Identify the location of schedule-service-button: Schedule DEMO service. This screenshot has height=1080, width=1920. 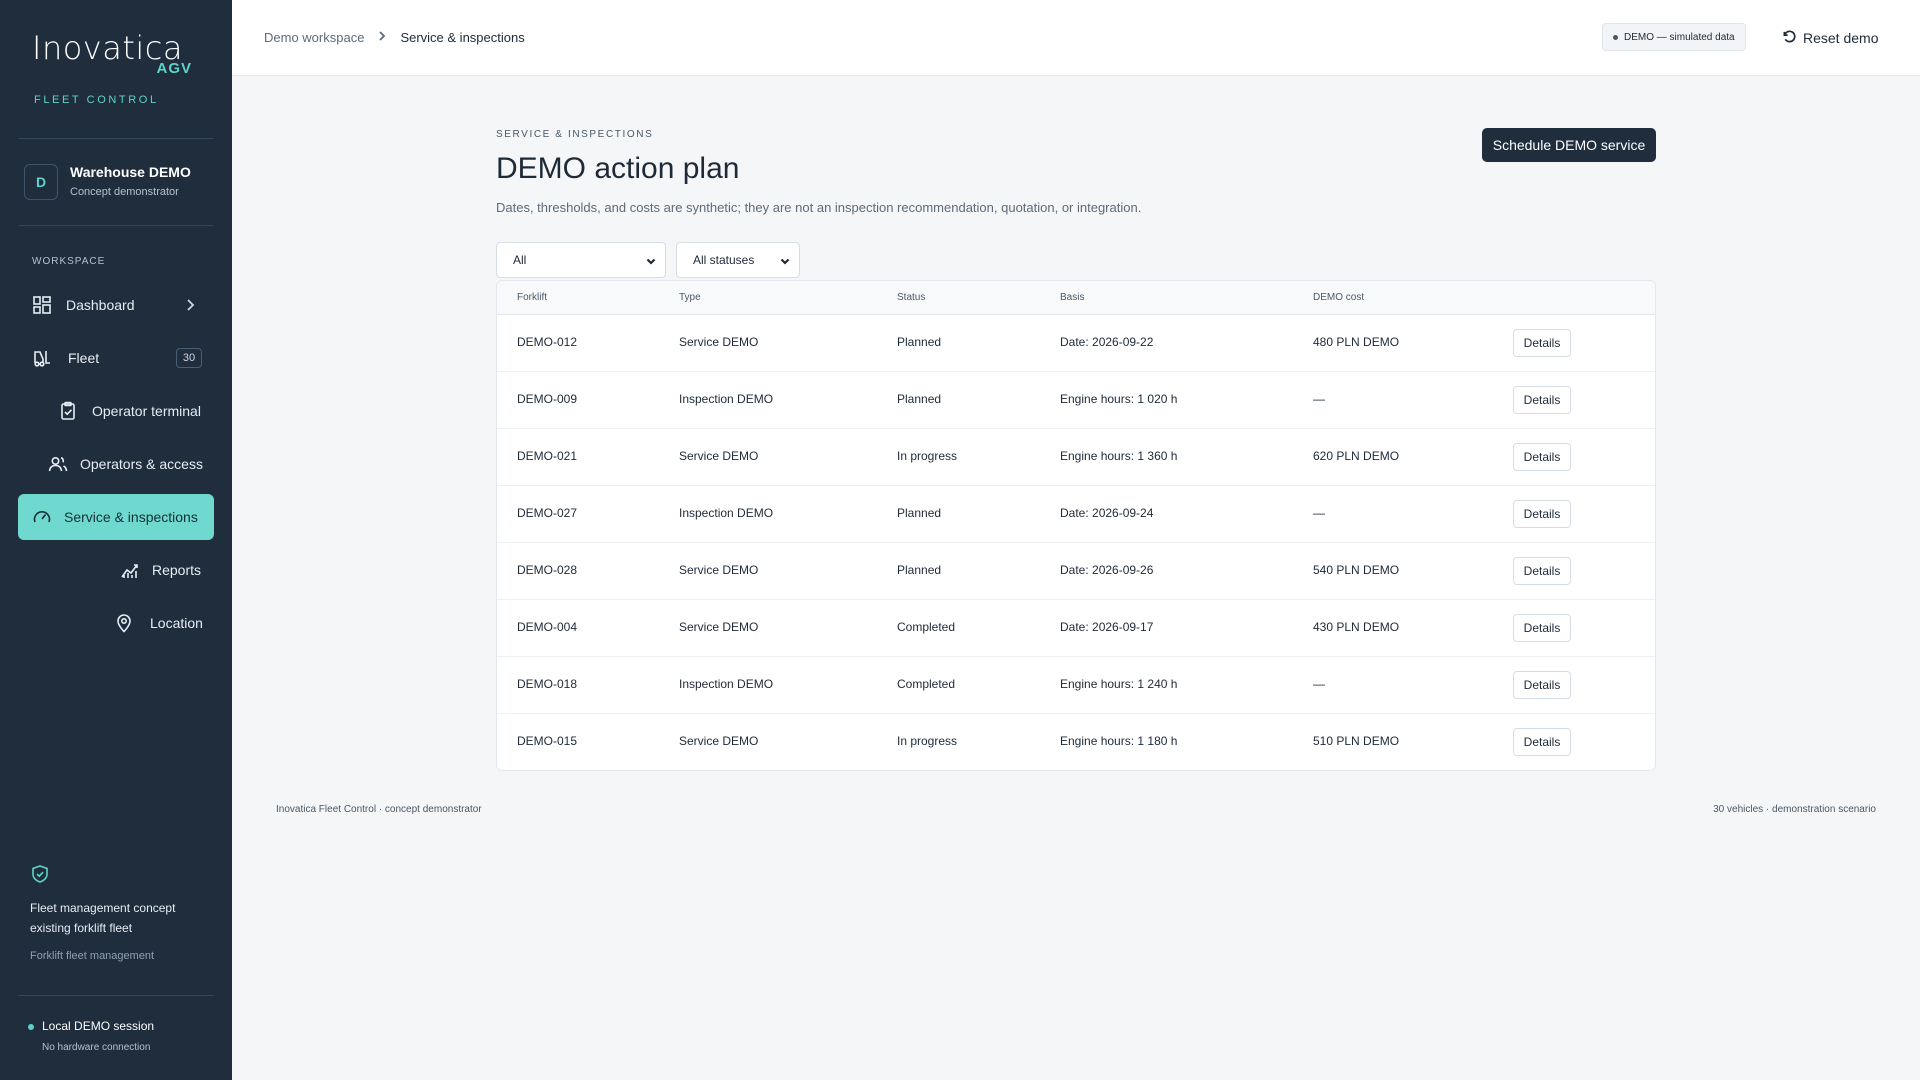
(1569, 145).